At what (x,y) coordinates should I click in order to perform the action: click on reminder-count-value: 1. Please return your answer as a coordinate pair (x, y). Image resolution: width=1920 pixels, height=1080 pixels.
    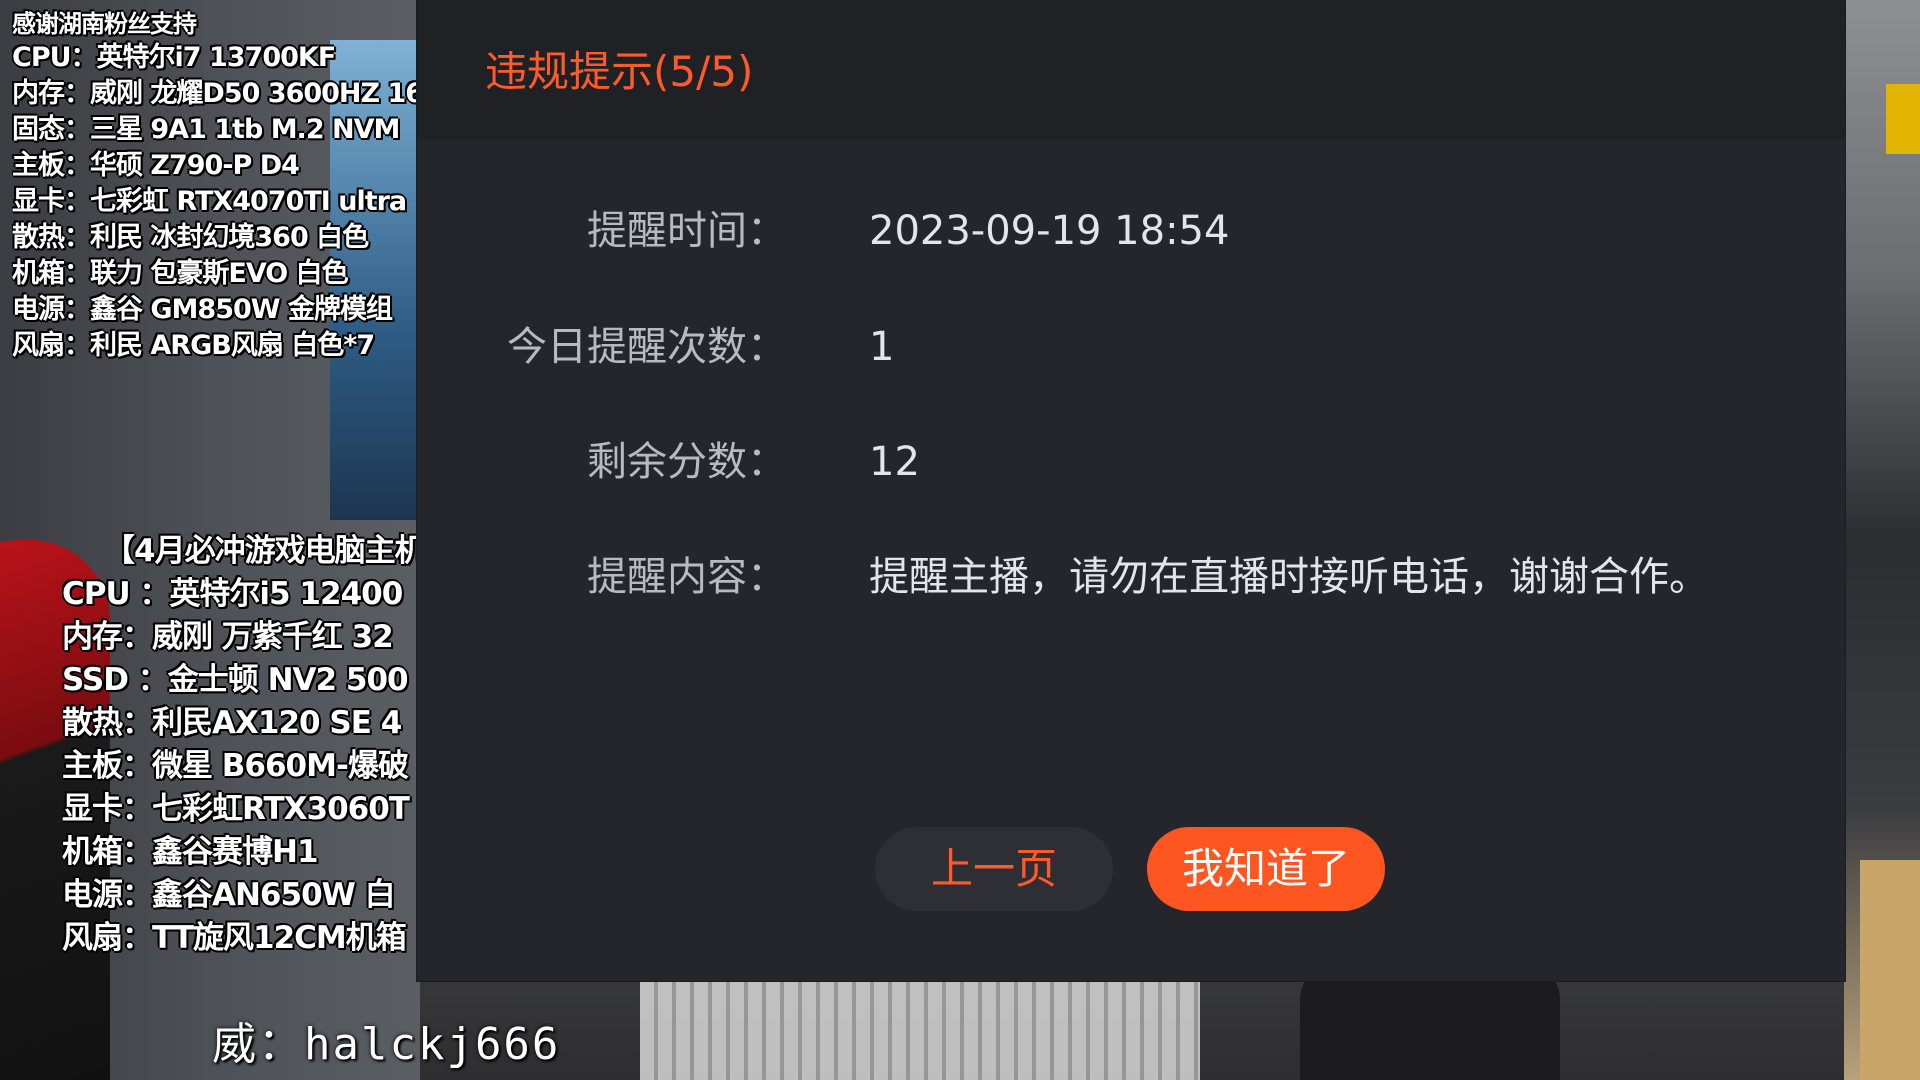
    Looking at the image, I should click on (882, 347).